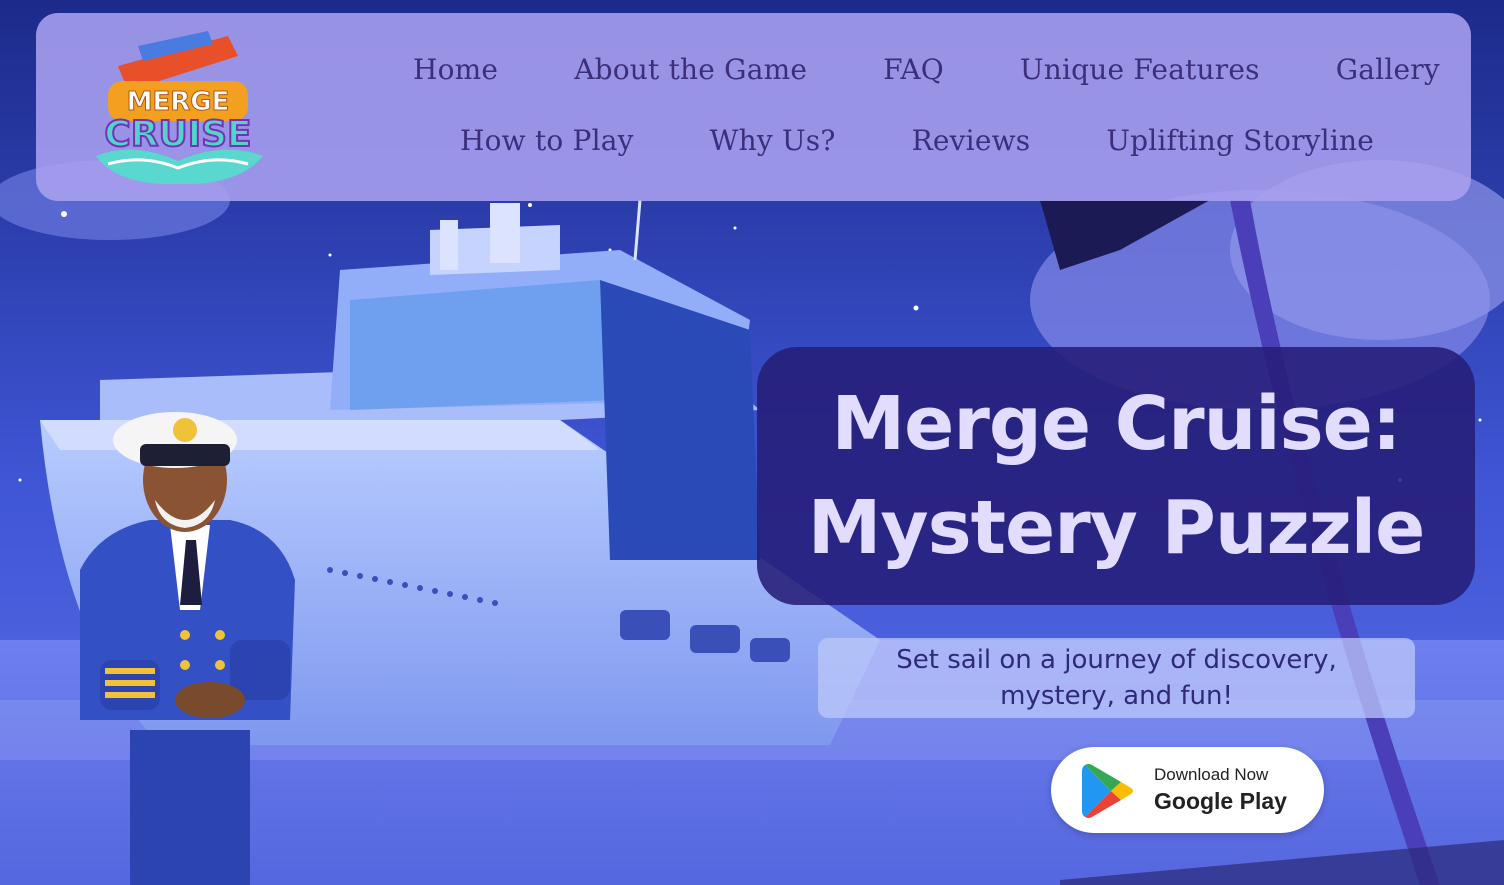  I want to click on google-play-download-button: Download Now Google Play, so click(1187, 790).